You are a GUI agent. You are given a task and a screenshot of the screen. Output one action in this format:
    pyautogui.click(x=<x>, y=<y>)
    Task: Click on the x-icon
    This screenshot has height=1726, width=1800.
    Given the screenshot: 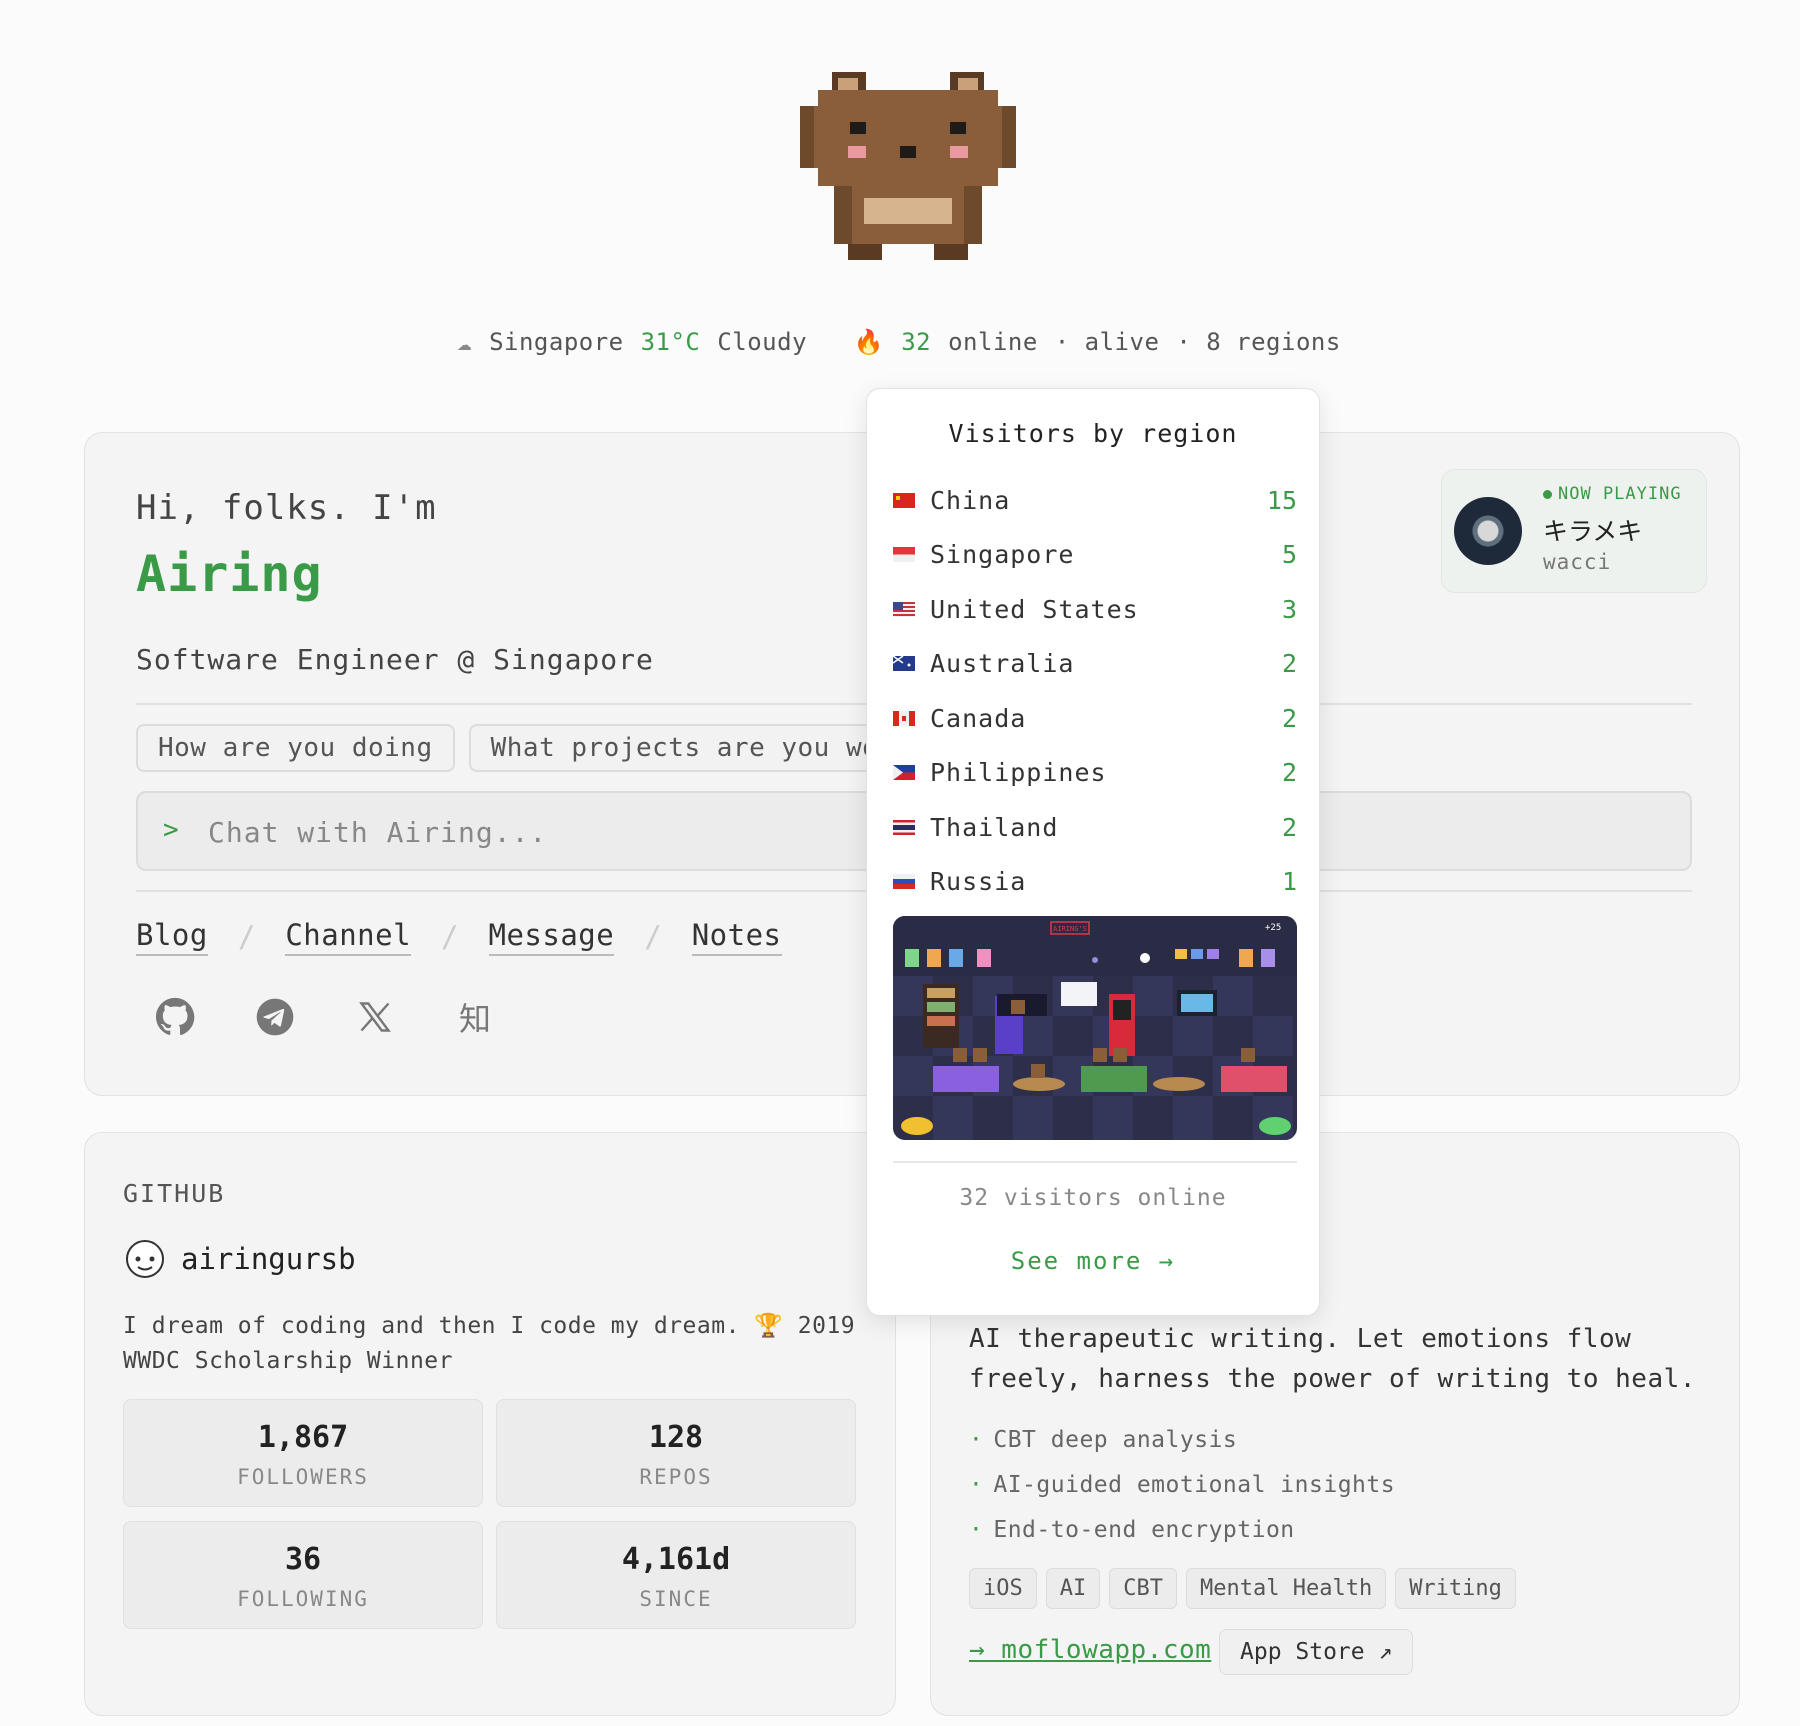 What is the action you would take?
    pyautogui.click(x=375, y=1017)
    